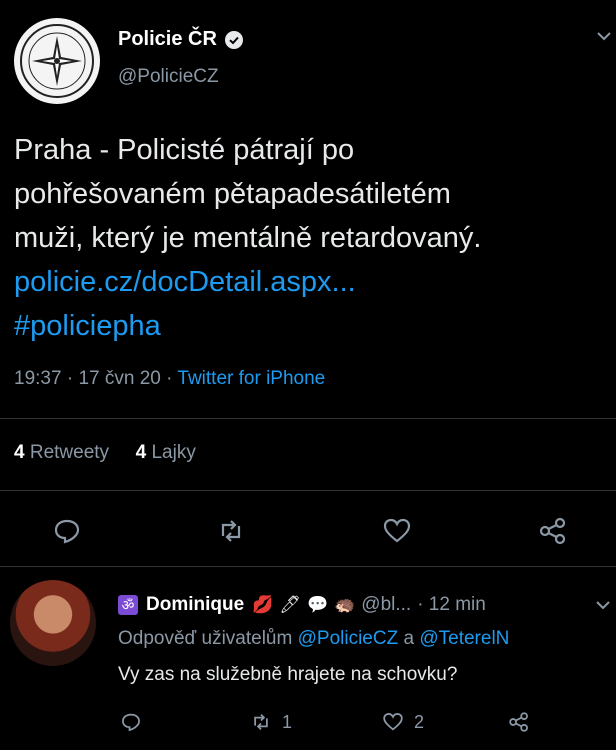 The height and width of the screenshot is (750, 616). Describe the element at coordinates (317, 604) in the screenshot. I see `speech-bubble-icon: 💬` at that location.